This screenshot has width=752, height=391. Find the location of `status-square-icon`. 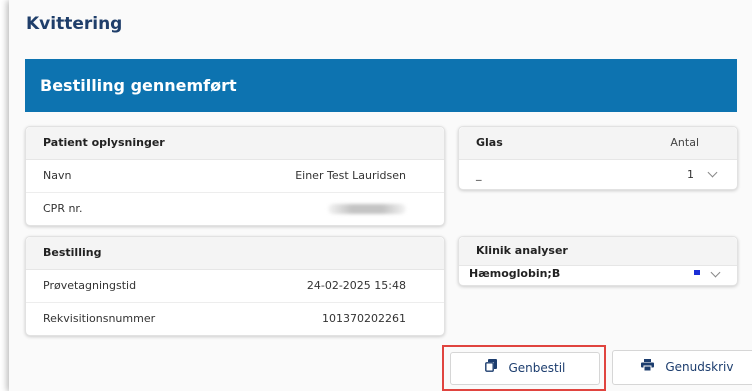

status-square-icon is located at coordinates (697, 272).